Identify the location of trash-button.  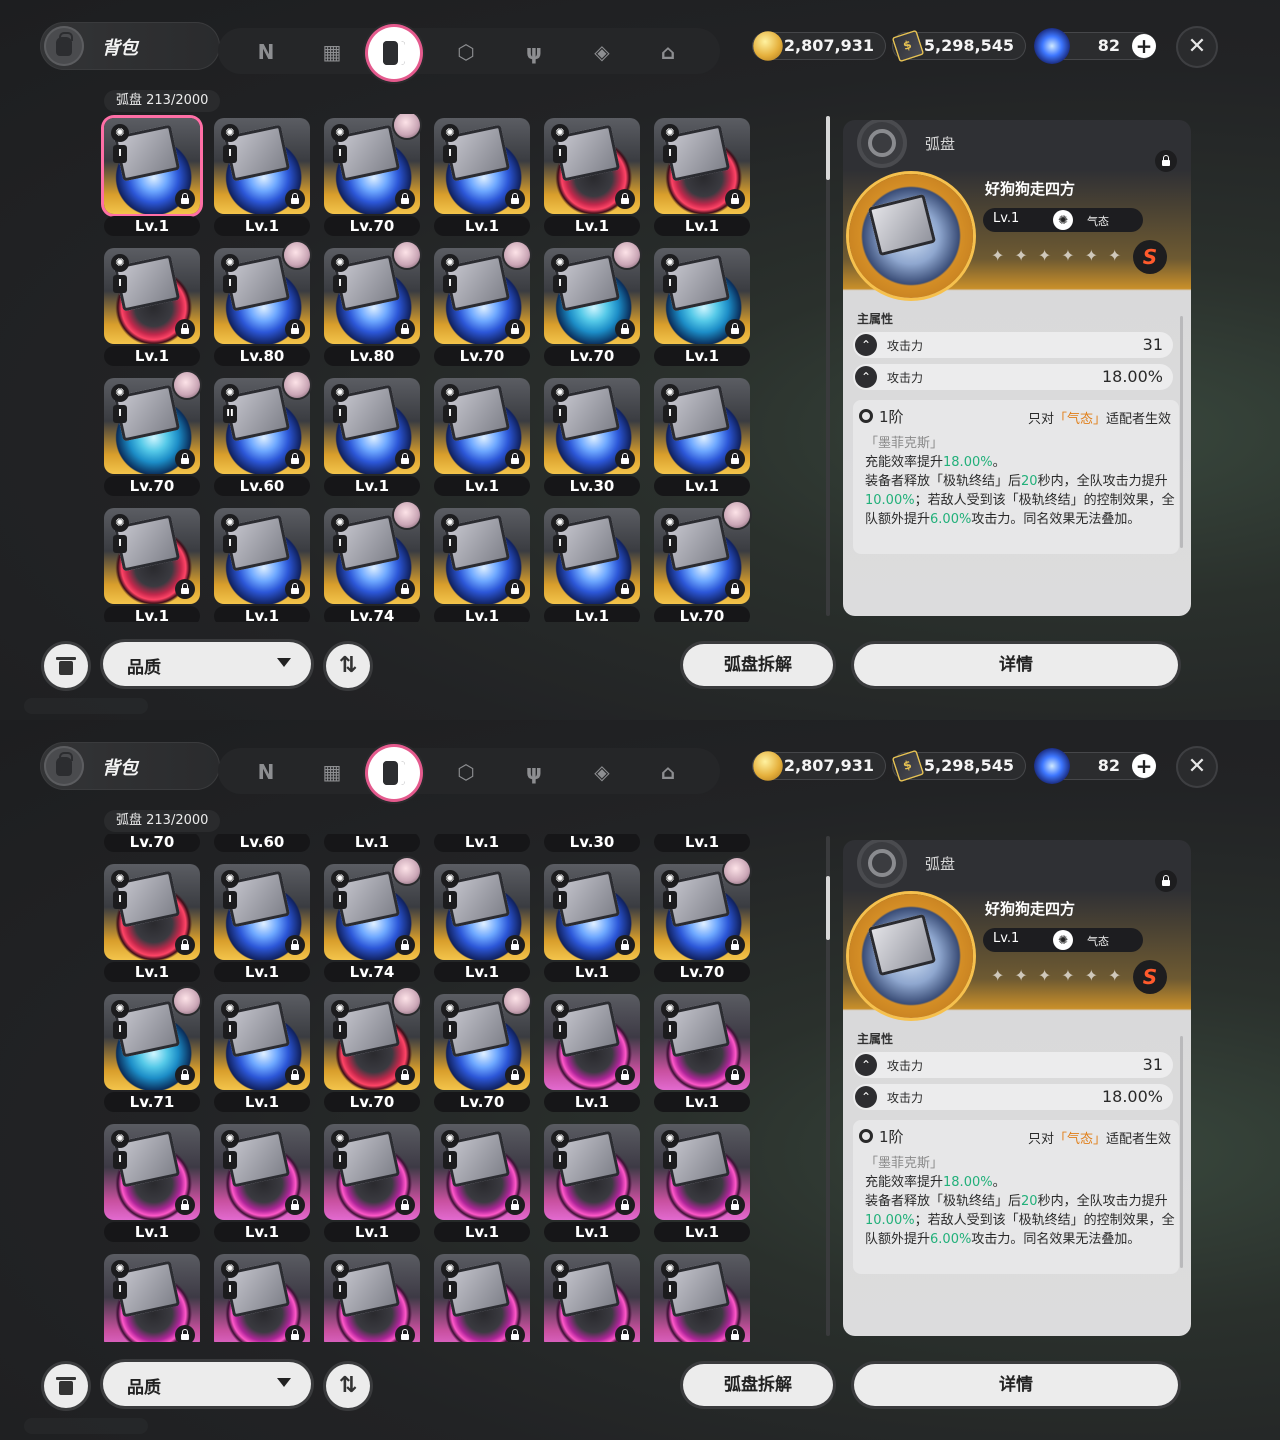
(66, 666).